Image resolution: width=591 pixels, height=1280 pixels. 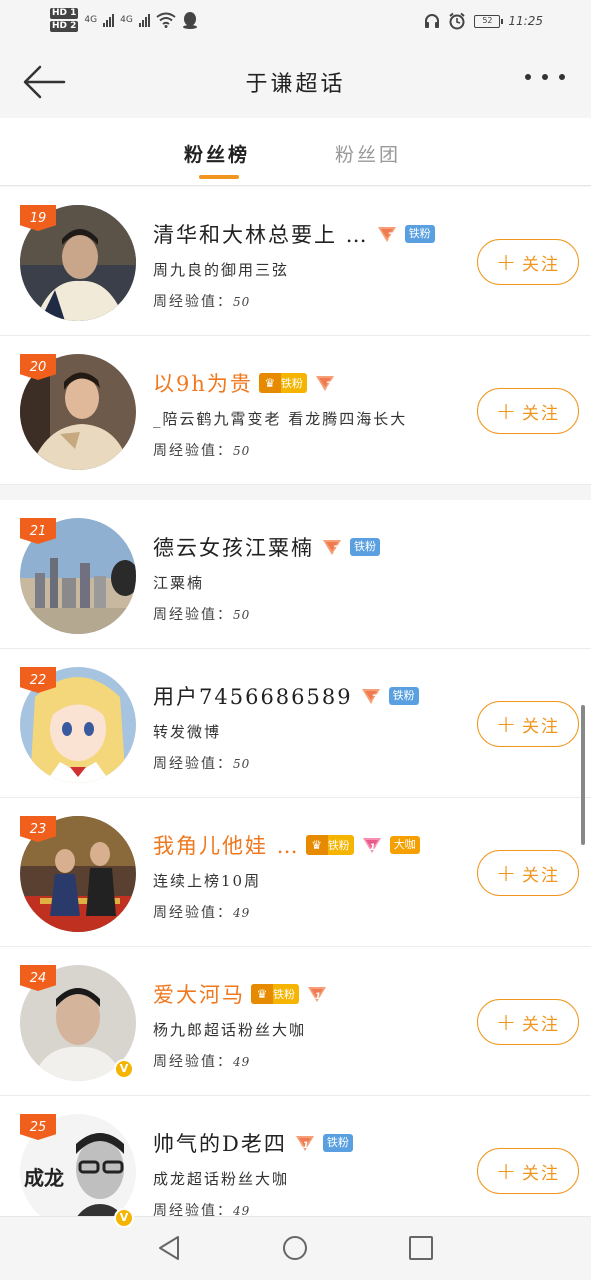 I want to click on qq-icon, so click(x=189, y=20).